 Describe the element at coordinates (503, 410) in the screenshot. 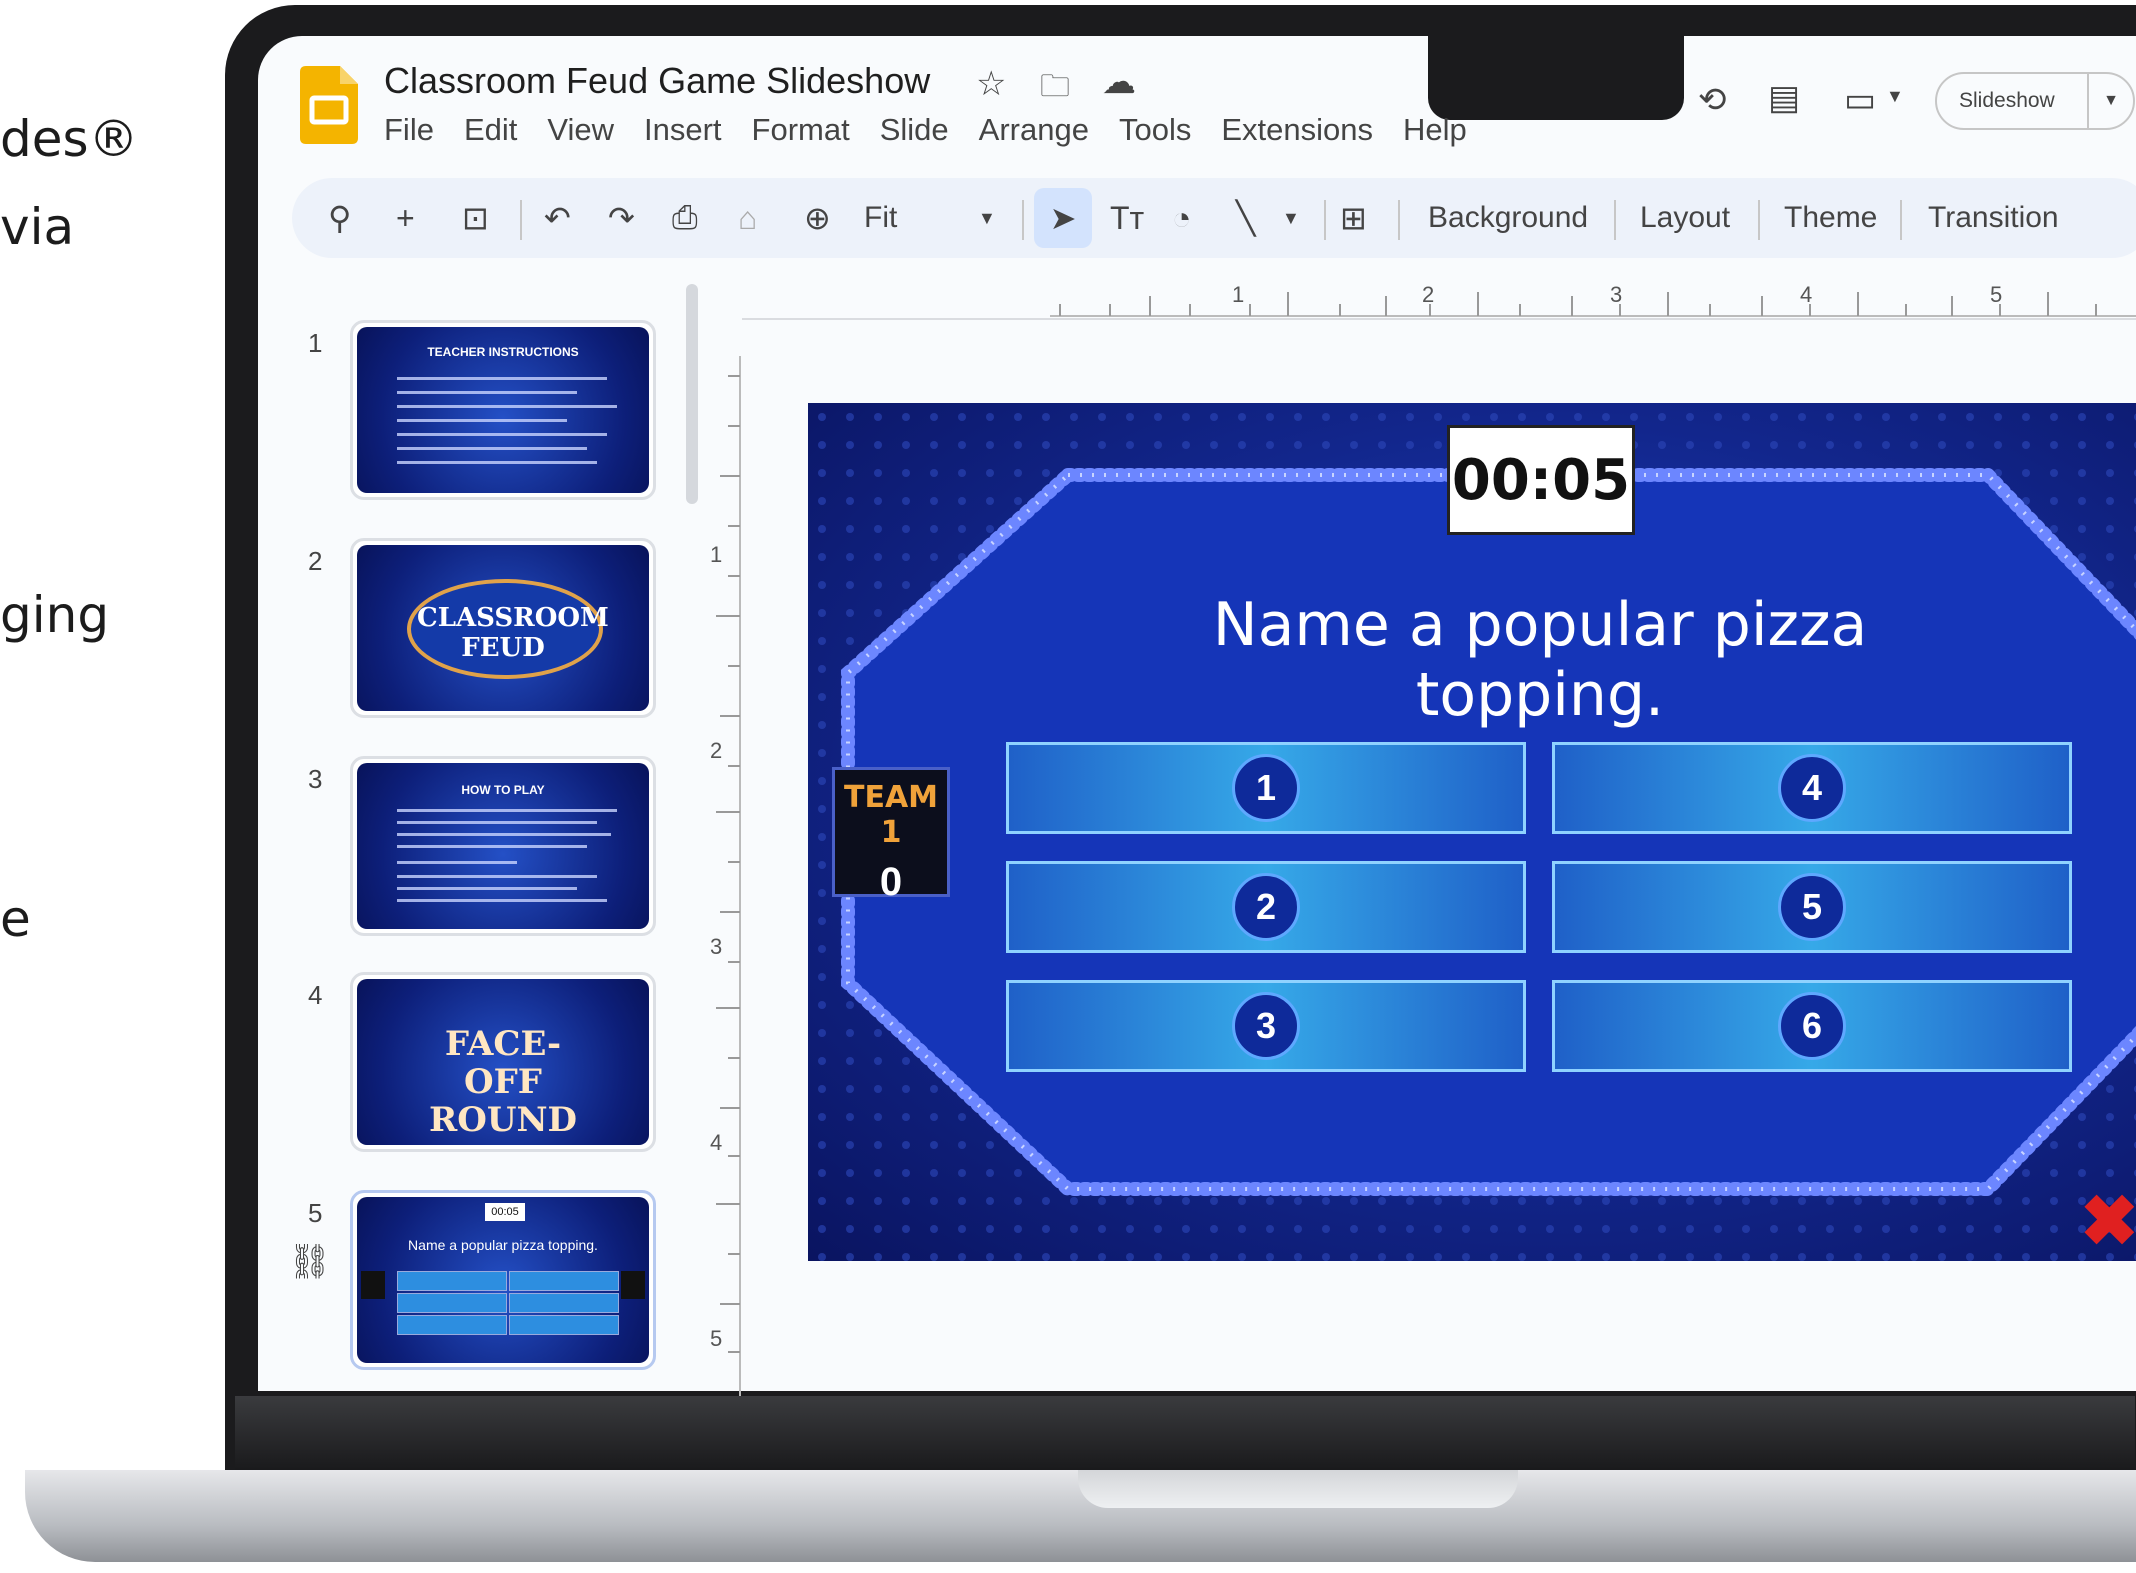

I see `slide-thumbnail: TEACHER INSTRUCTIONS` at that location.